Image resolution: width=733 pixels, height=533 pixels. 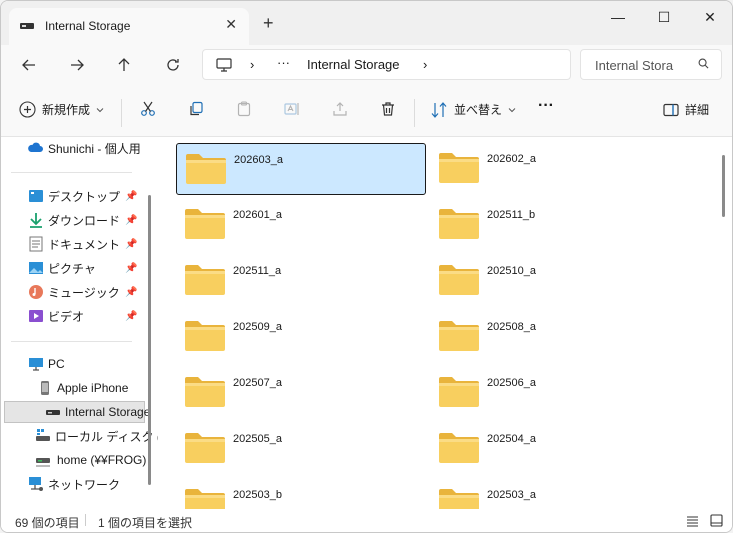 What do you see at coordinates (56, 364) in the screenshot?
I see `sidebar-item-label: PC` at bounding box center [56, 364].